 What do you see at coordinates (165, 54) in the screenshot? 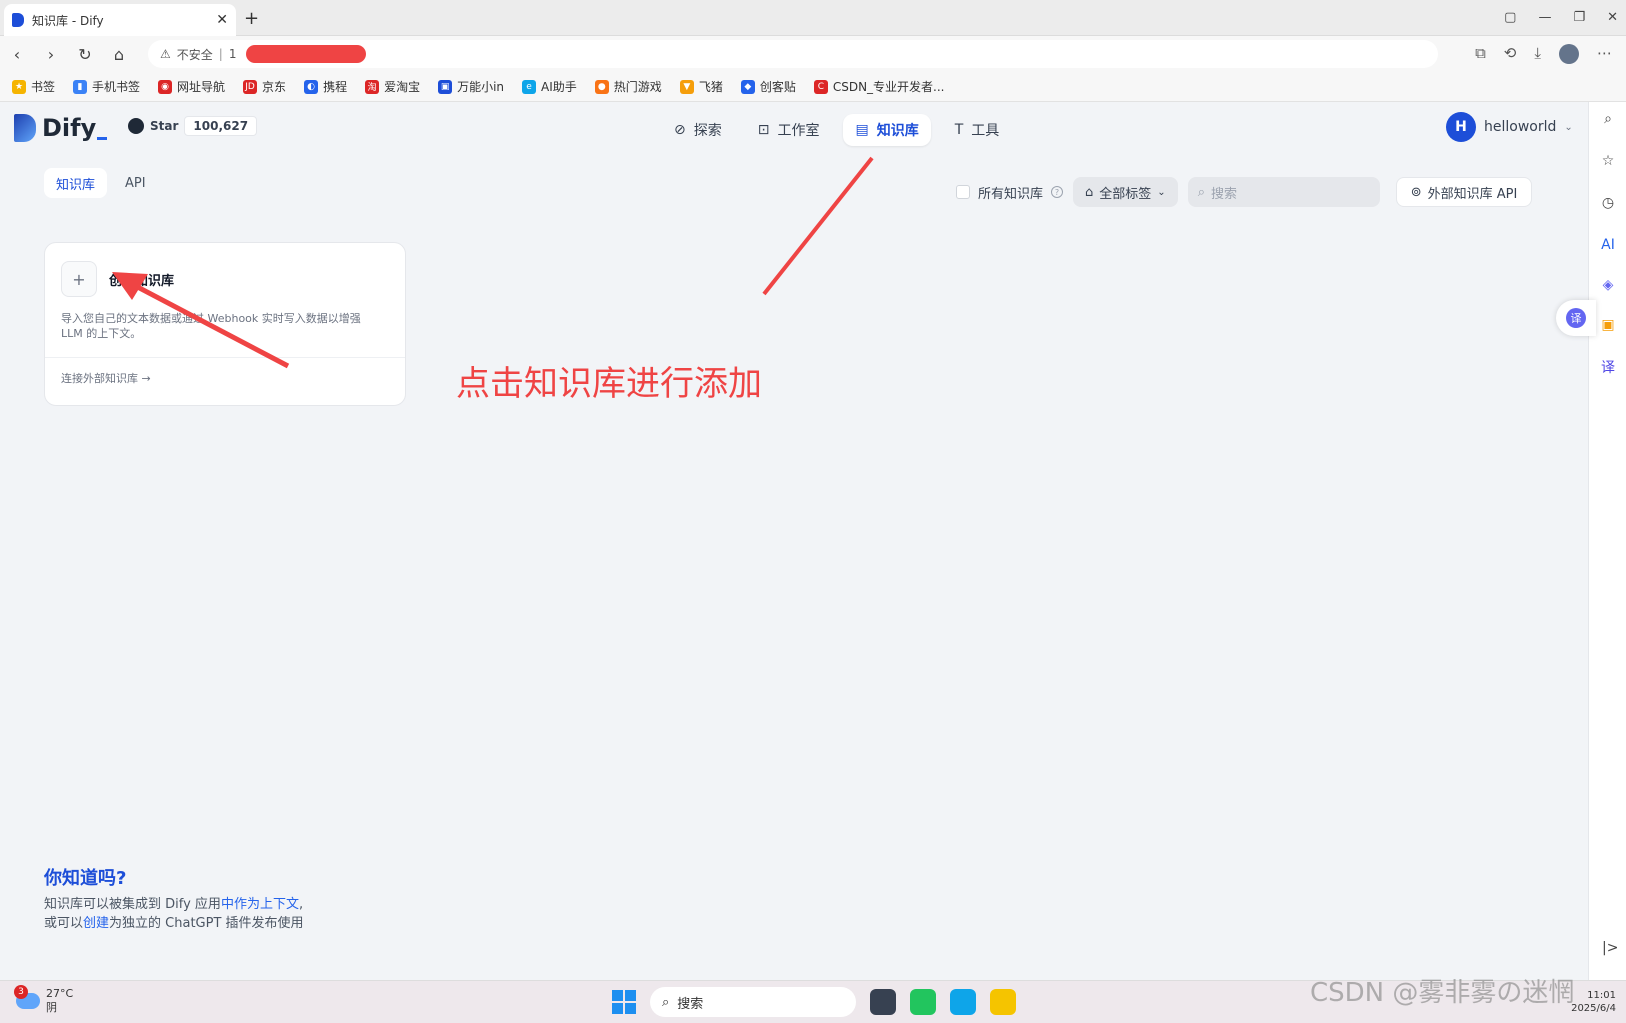
I see `warning-icon: ⚠` at bounding box center [165, 54].